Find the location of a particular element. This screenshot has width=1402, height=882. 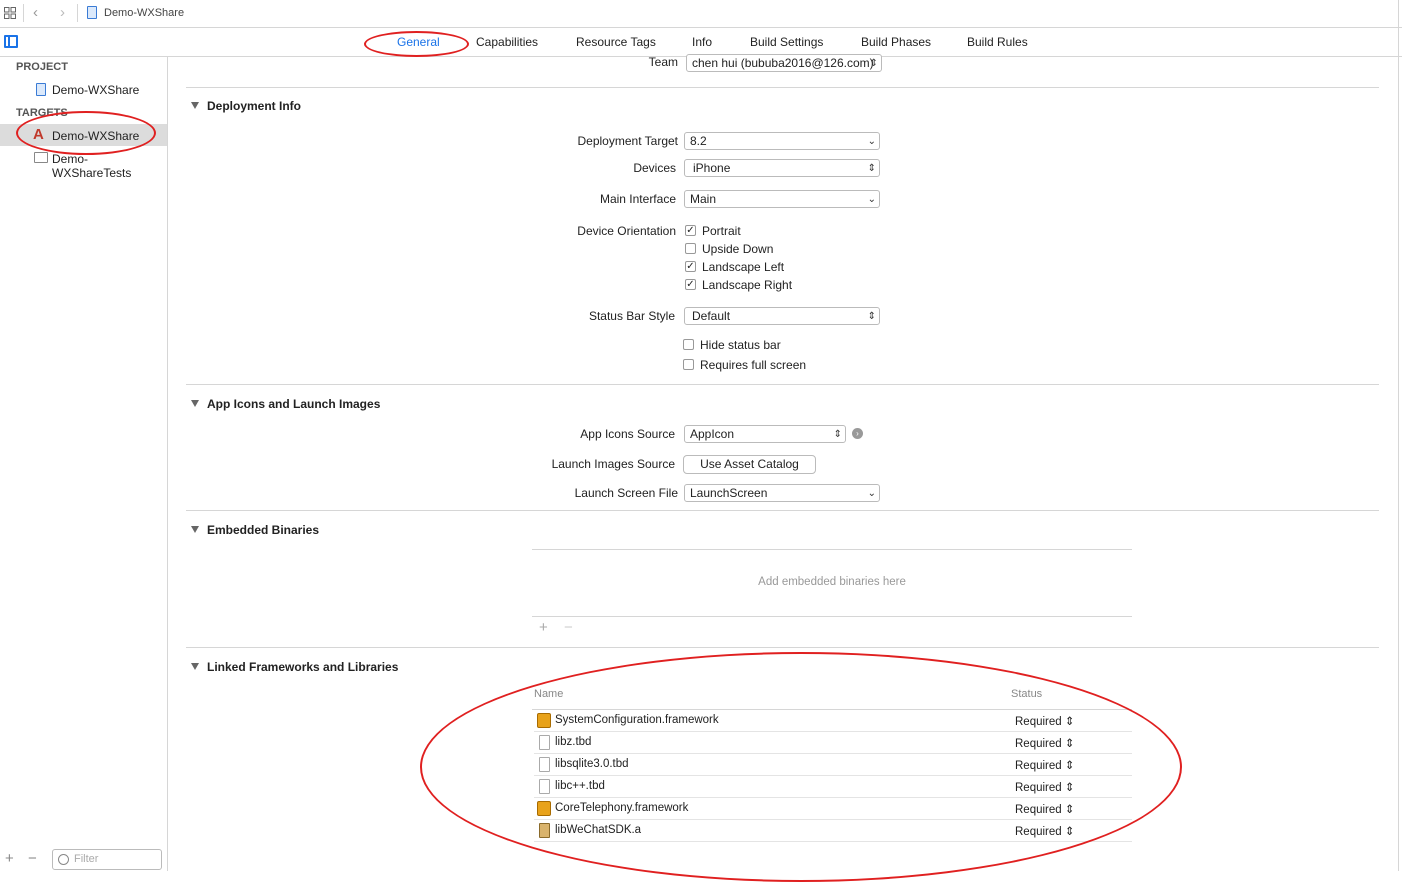

team-value: chen hui (bububa2016@126.com) is located at coordinates (783, 63).